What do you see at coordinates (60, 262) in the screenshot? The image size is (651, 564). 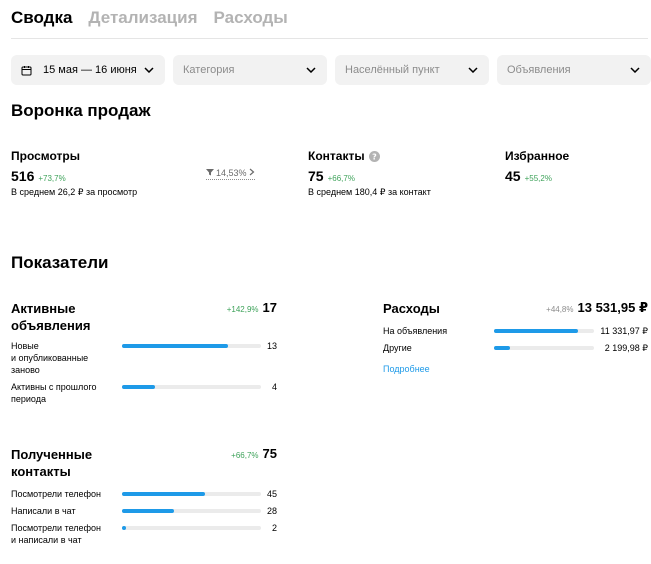 I see `metrics-title: Показатели` at bounding box center [60, 262].